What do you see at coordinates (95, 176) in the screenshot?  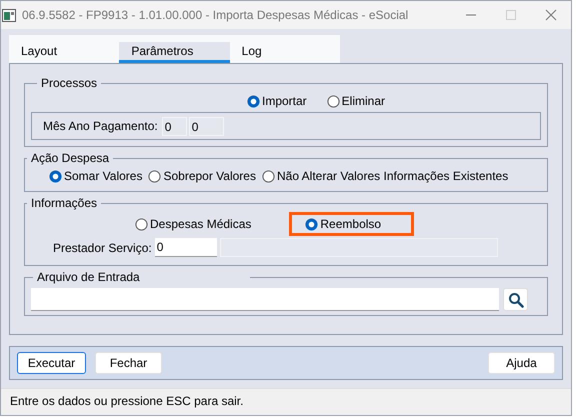 I see `radio-option: Somar Valores` at bounding box center [95, 176].